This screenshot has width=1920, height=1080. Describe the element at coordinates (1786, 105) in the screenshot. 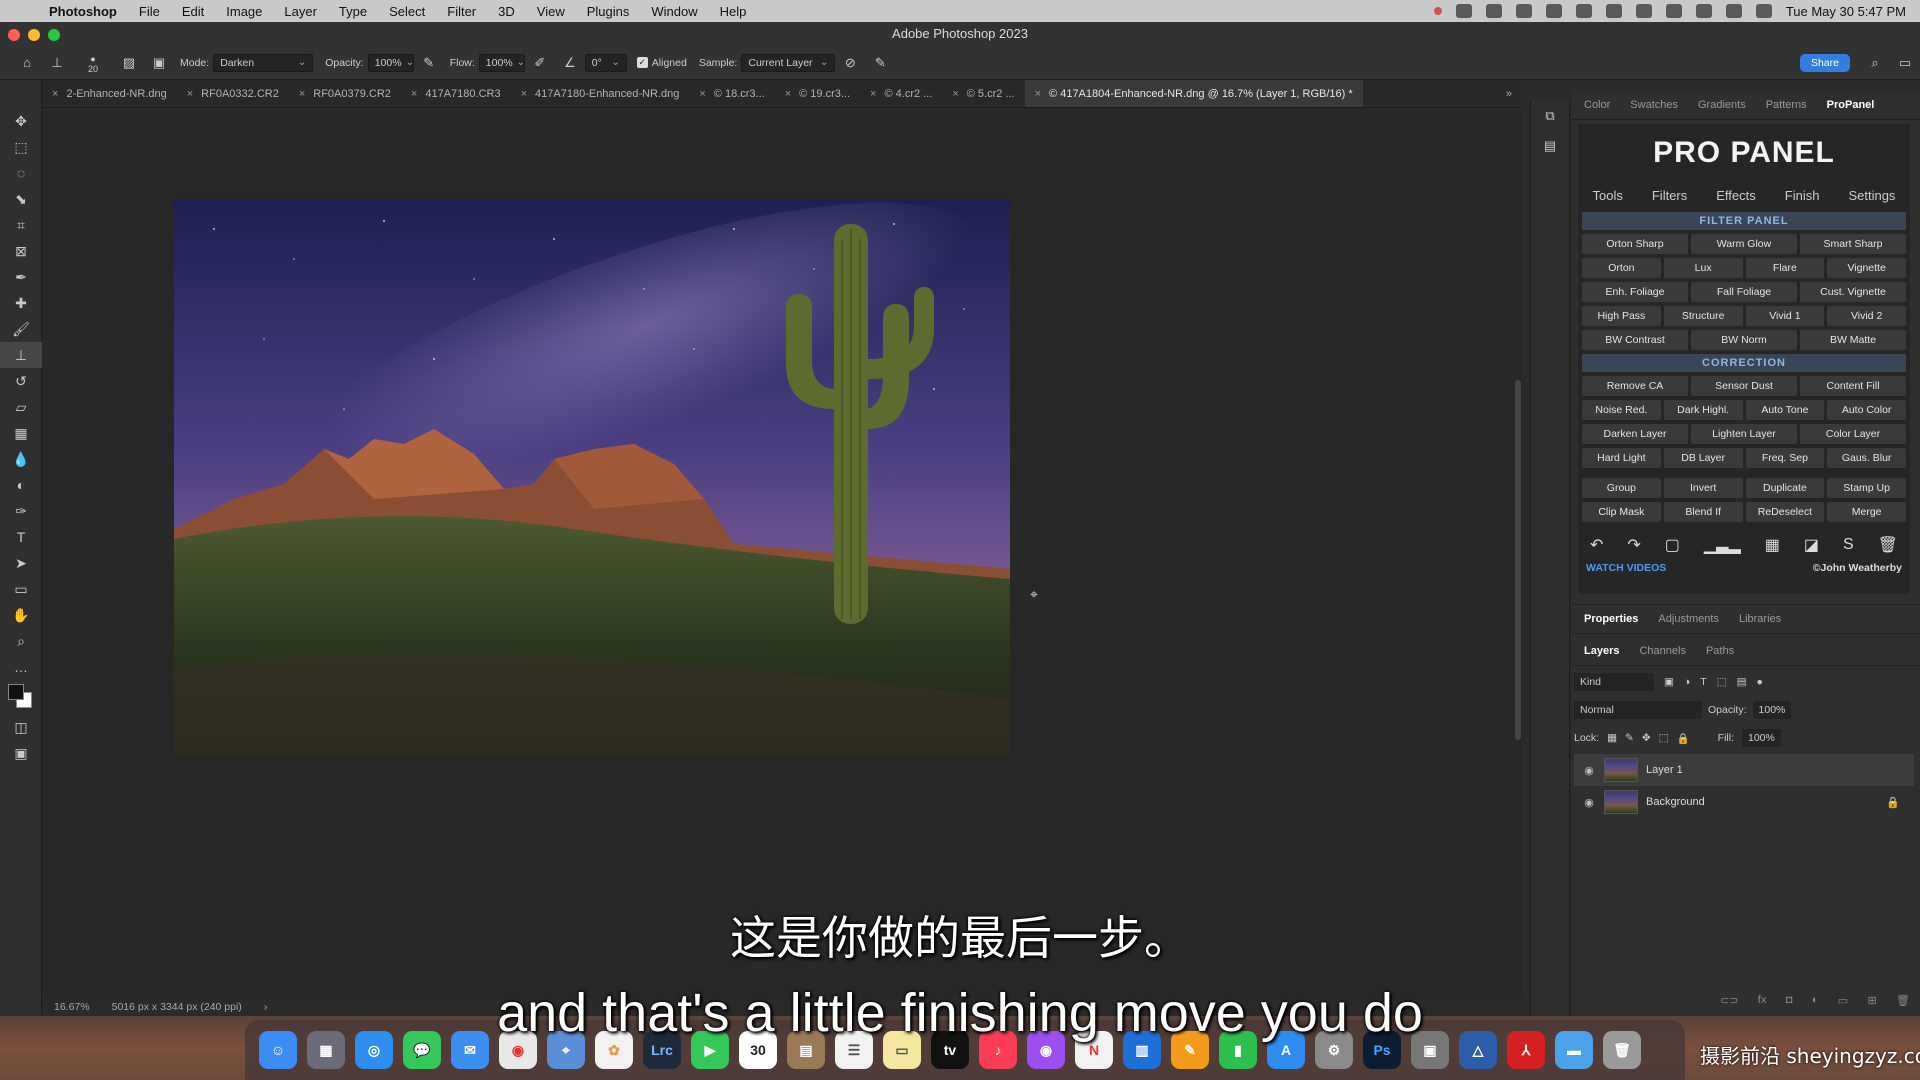

I see `tab-patterns: Patterns` at that location.